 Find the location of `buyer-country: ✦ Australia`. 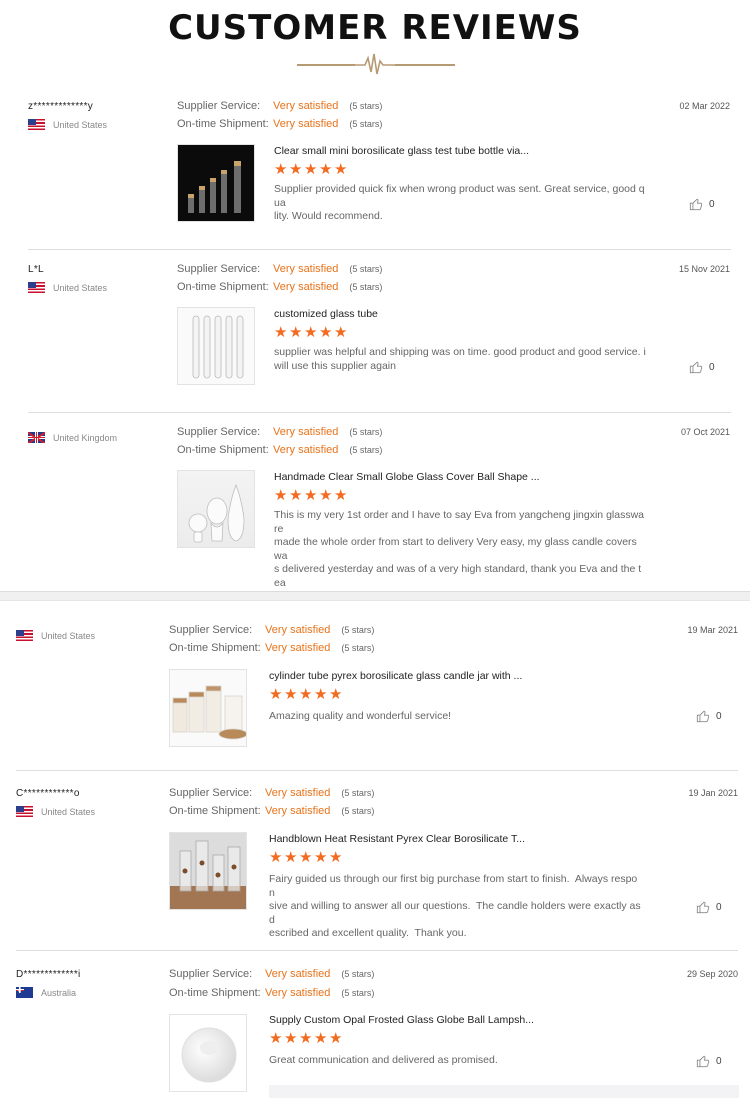

buyer-country: ✦ Australia is located at coordinates (46, 992).